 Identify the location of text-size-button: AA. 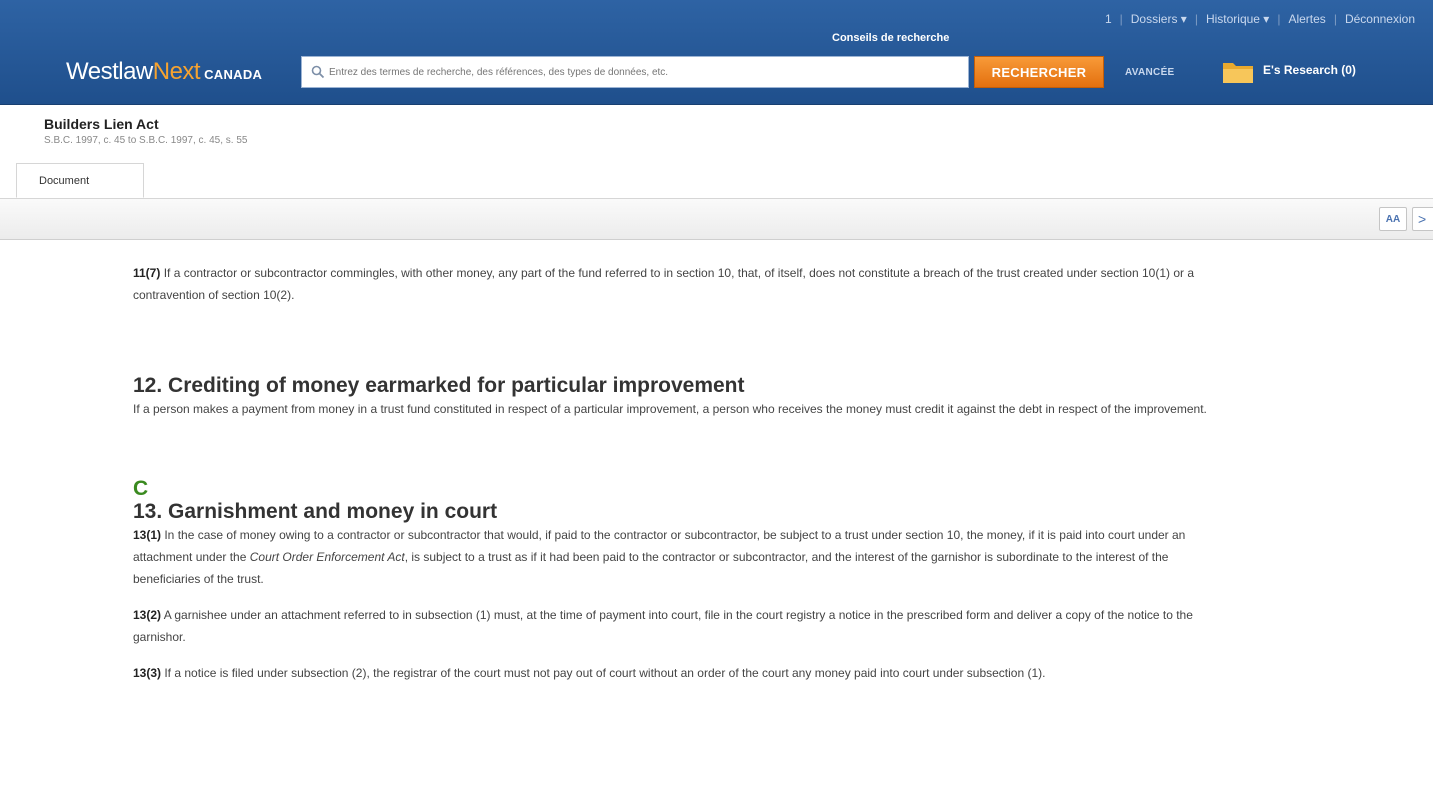
(1393, 219).